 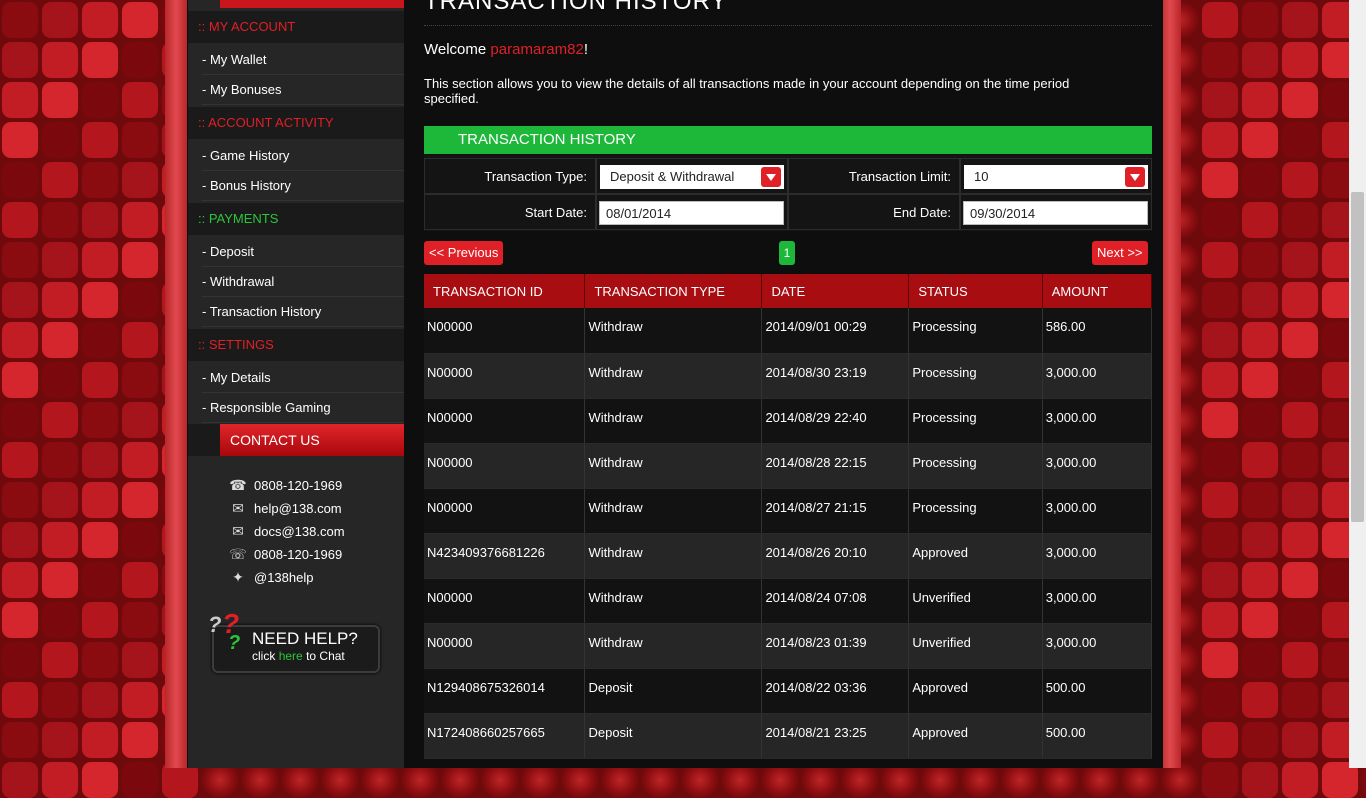 I want to click on start-date-cell: 08/01/2014, so click(x=692, y=212).